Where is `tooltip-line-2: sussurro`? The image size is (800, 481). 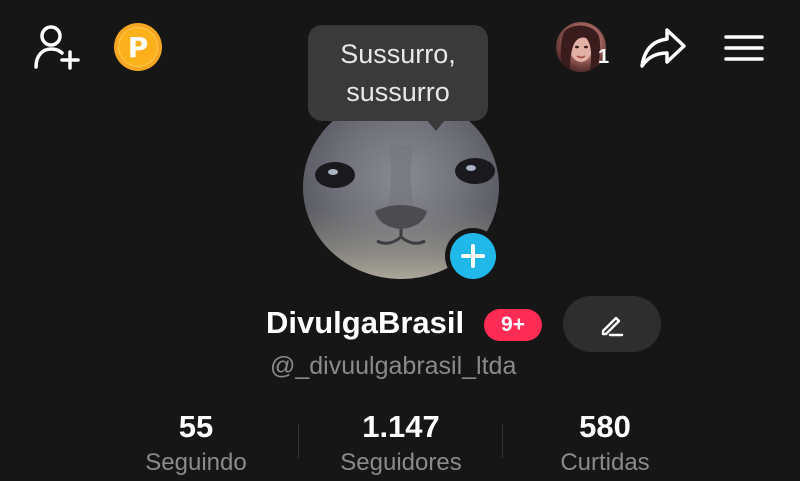 tooltip-line-2: sussurro is located at coordinates (398, 92).